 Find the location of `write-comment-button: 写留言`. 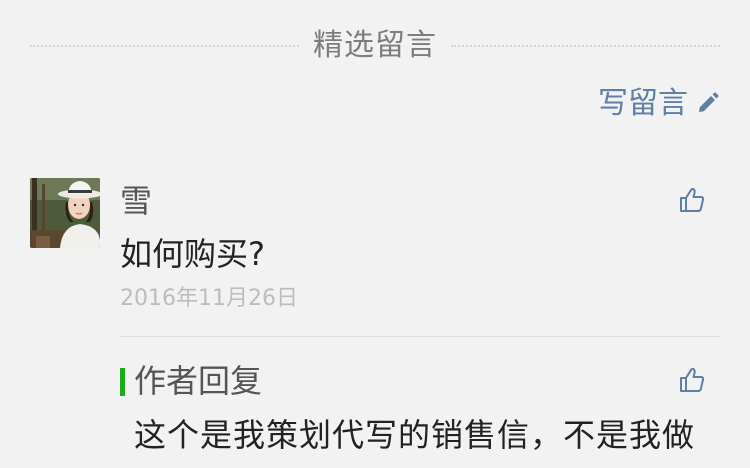

write-comment-button: 写留言 is located at coordinates (659, 104).